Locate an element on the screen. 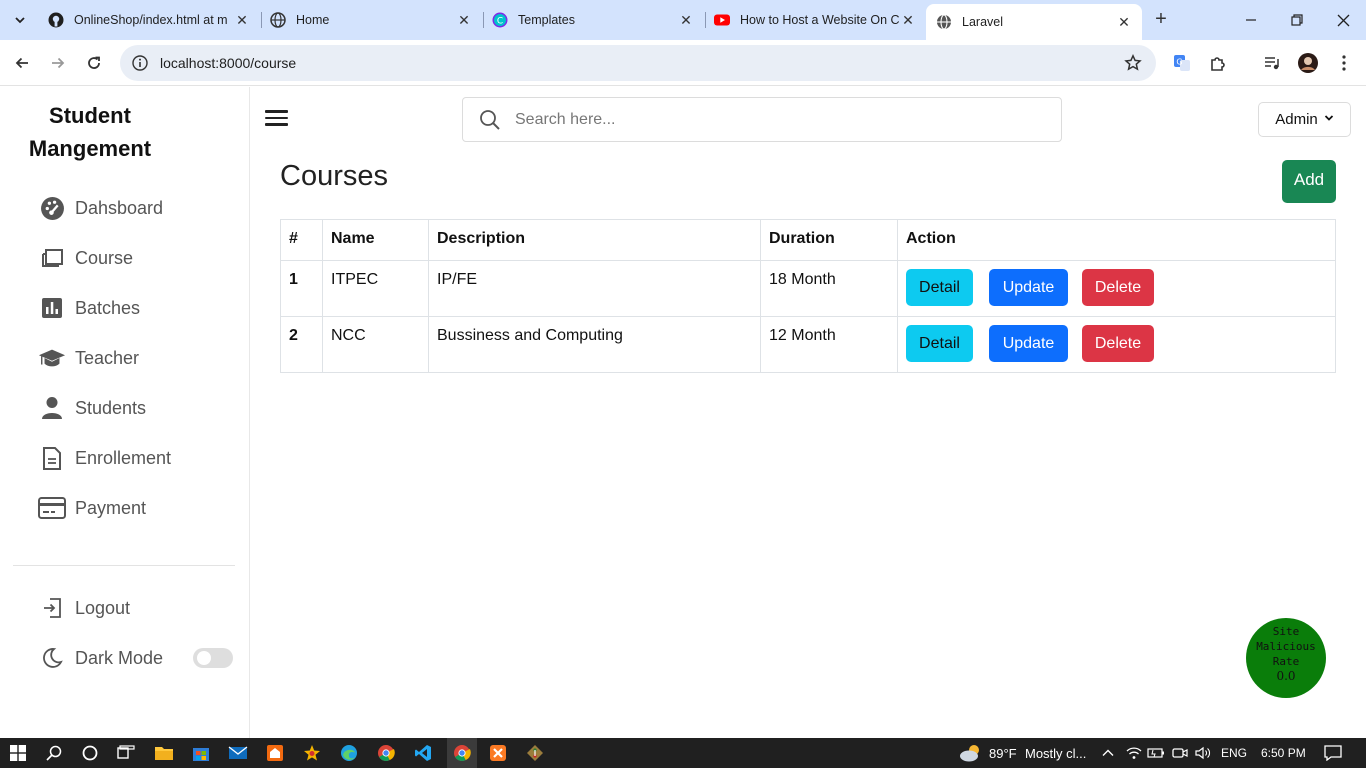 The height and width of the screenshot is (768, 1366). row-actions: Detail Update Delete is located at coordinates (1116, 288).